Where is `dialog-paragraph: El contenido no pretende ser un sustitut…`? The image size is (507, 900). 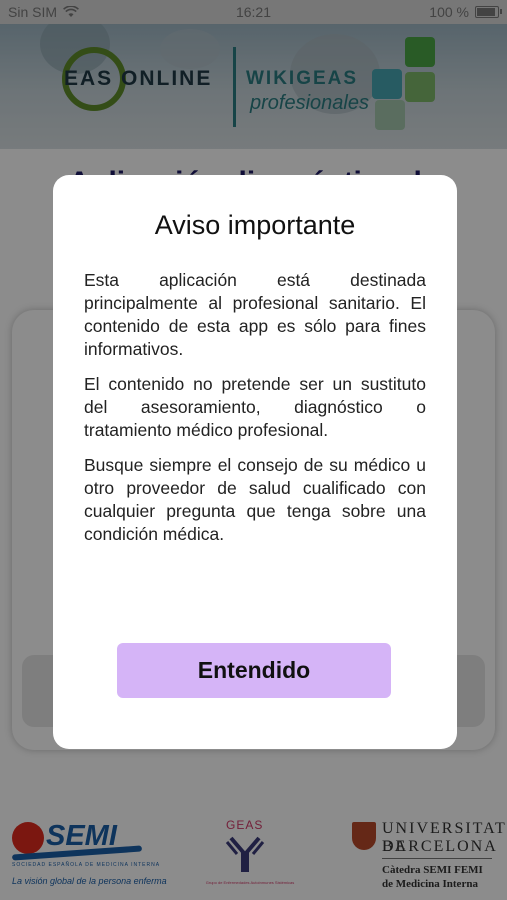
dialog-paragraph: El contenido no pretende ser un sustitut… is located at coordinates (255, 407).